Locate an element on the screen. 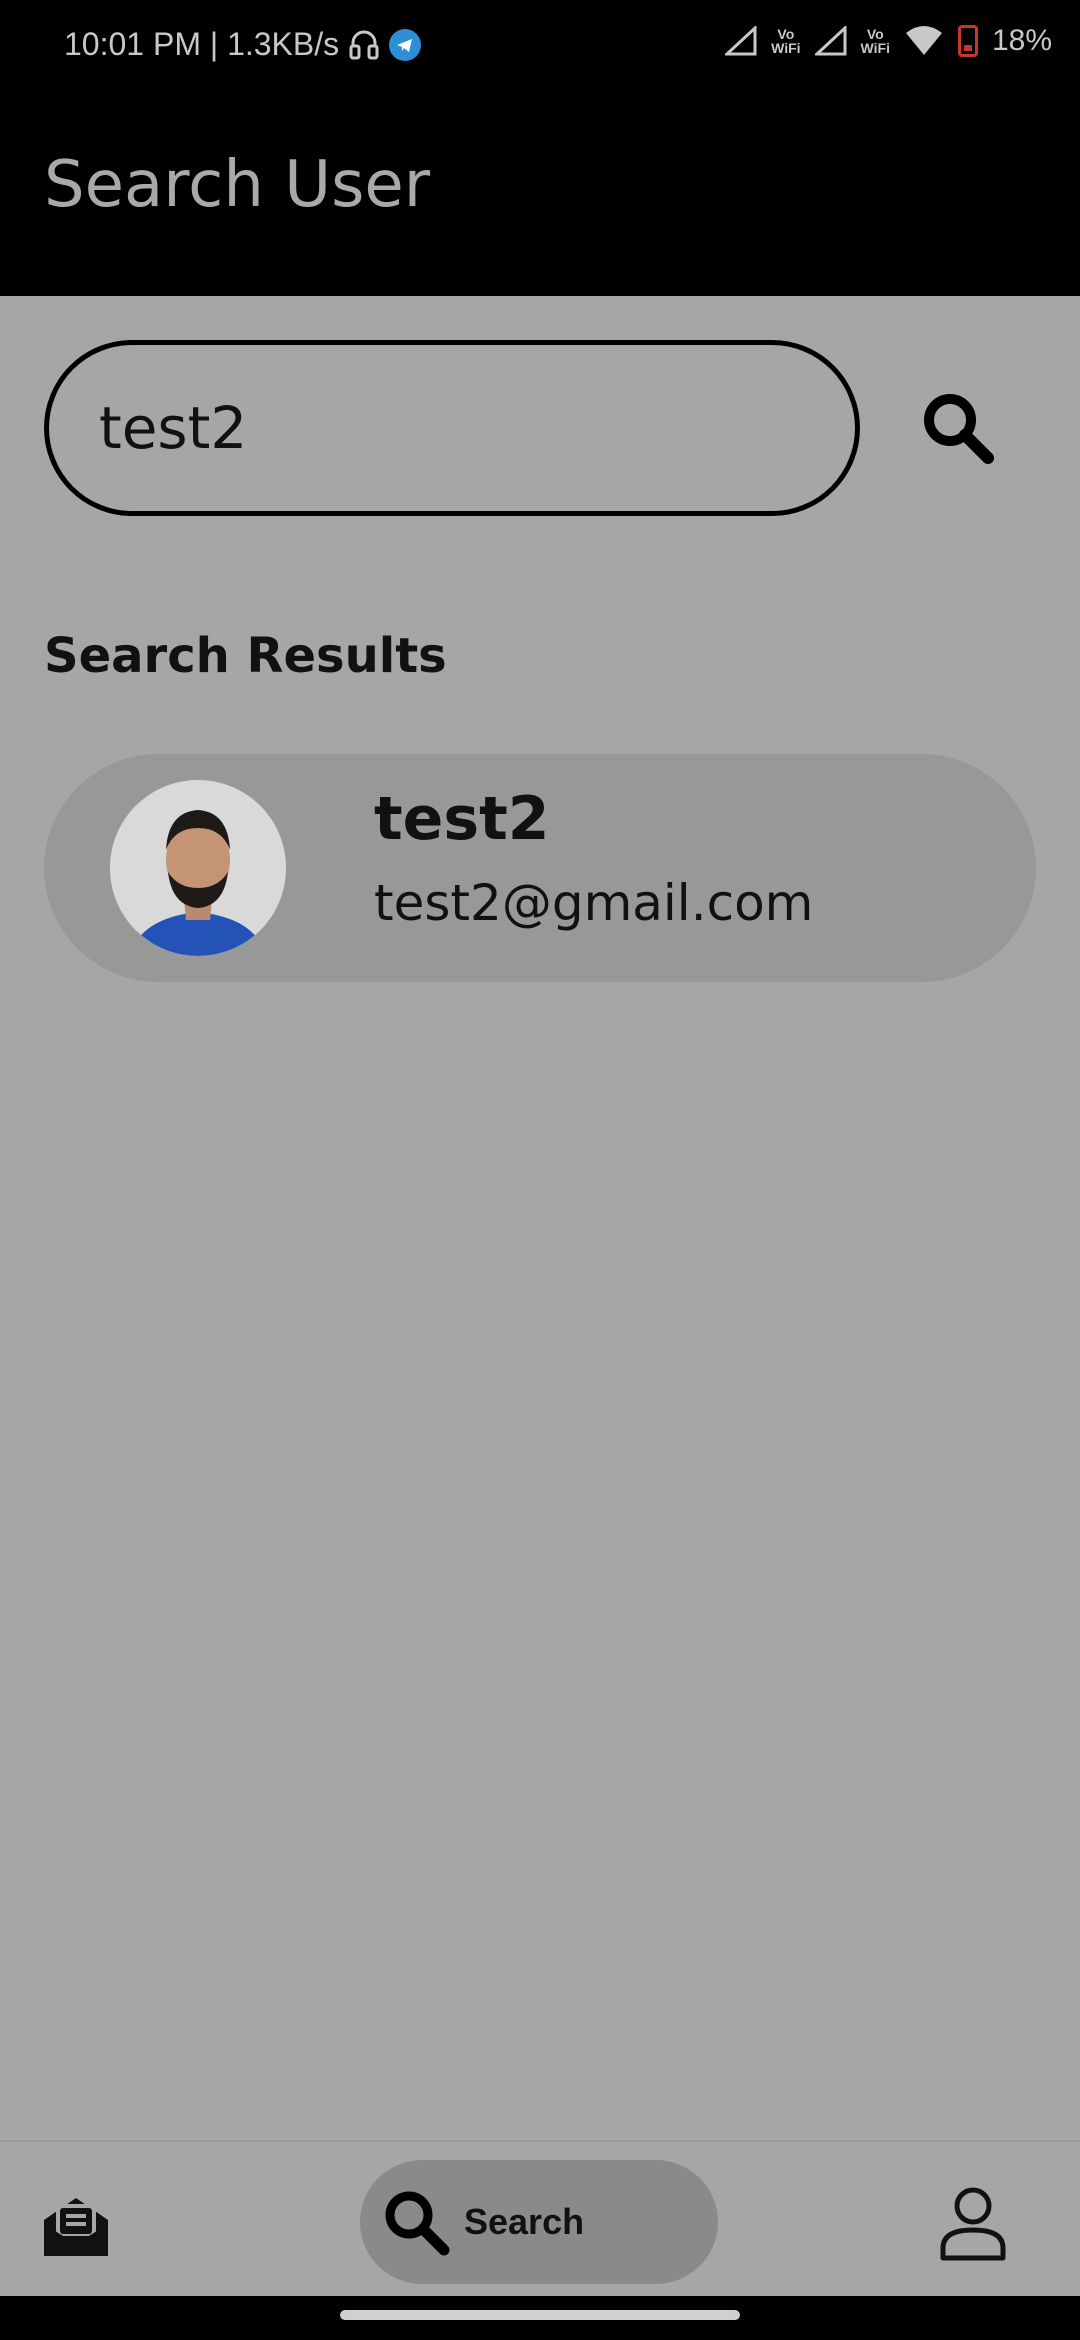 The width and height of the screenshot is (1080, 2340). avatar is located at coordinates (198, 868).